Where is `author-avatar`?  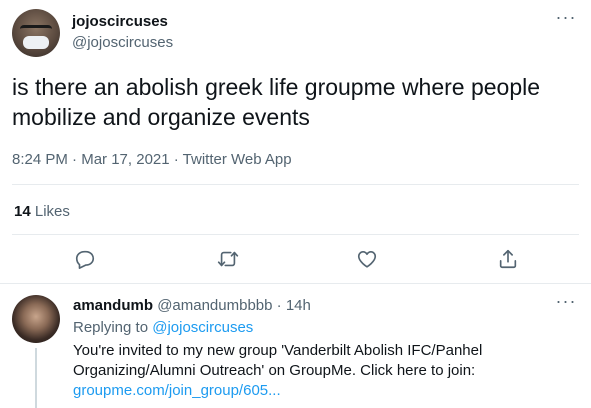
author-avatar is located at coordinates (36, 33).